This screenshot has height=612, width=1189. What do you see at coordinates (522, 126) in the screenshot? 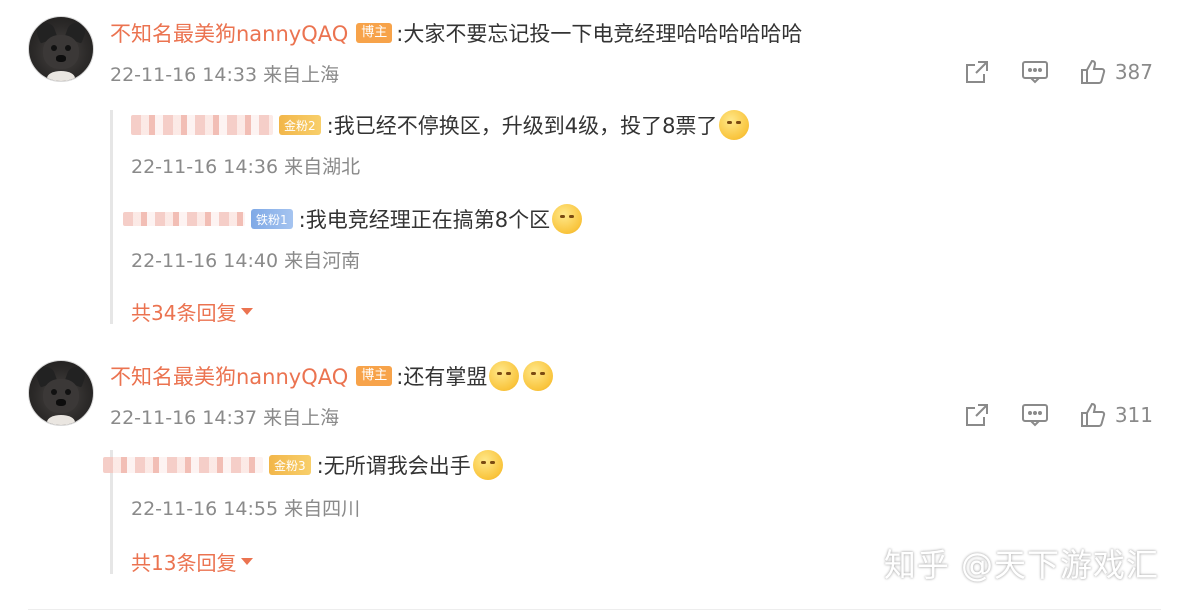
I see `reply-text: :我已经不停换区，升级到4级，投了8票了` at bounding box center [522, 126].